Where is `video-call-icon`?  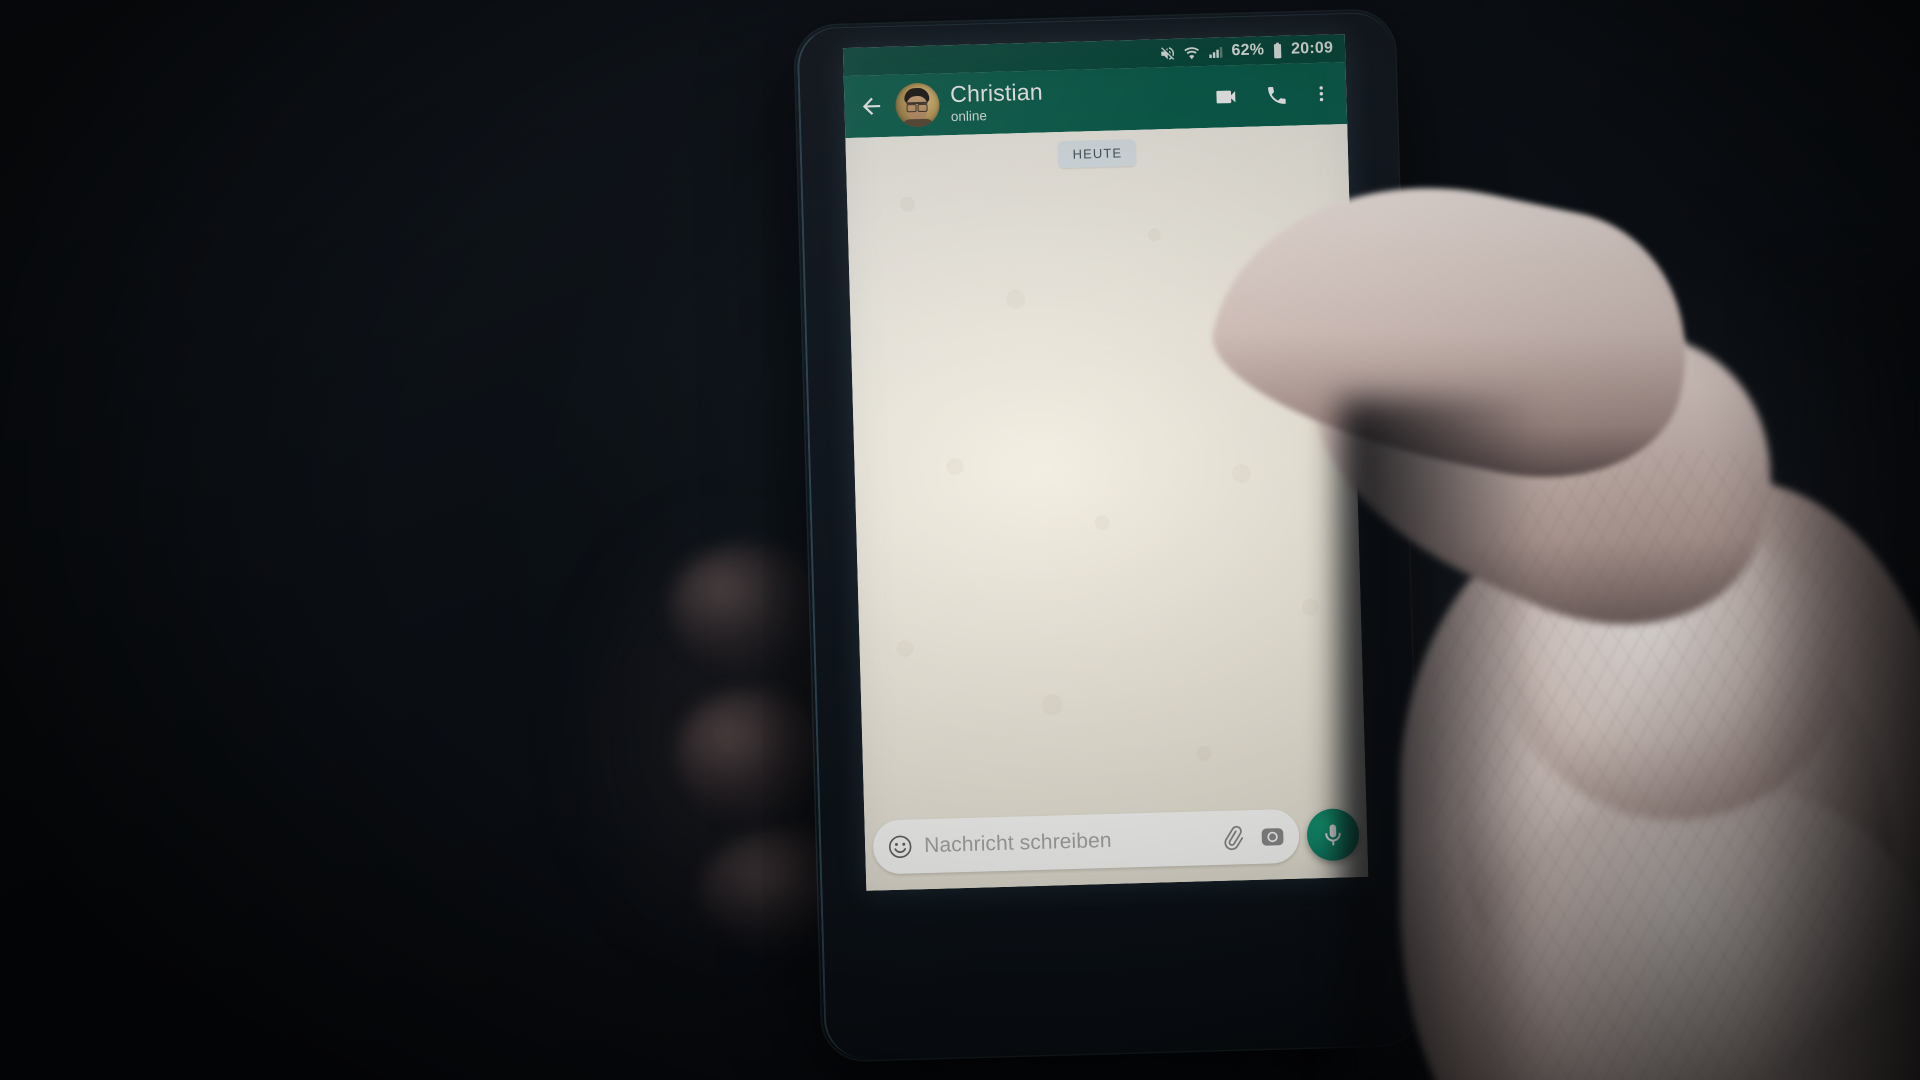
video-call-icon is located at coordinates (1225, 96).